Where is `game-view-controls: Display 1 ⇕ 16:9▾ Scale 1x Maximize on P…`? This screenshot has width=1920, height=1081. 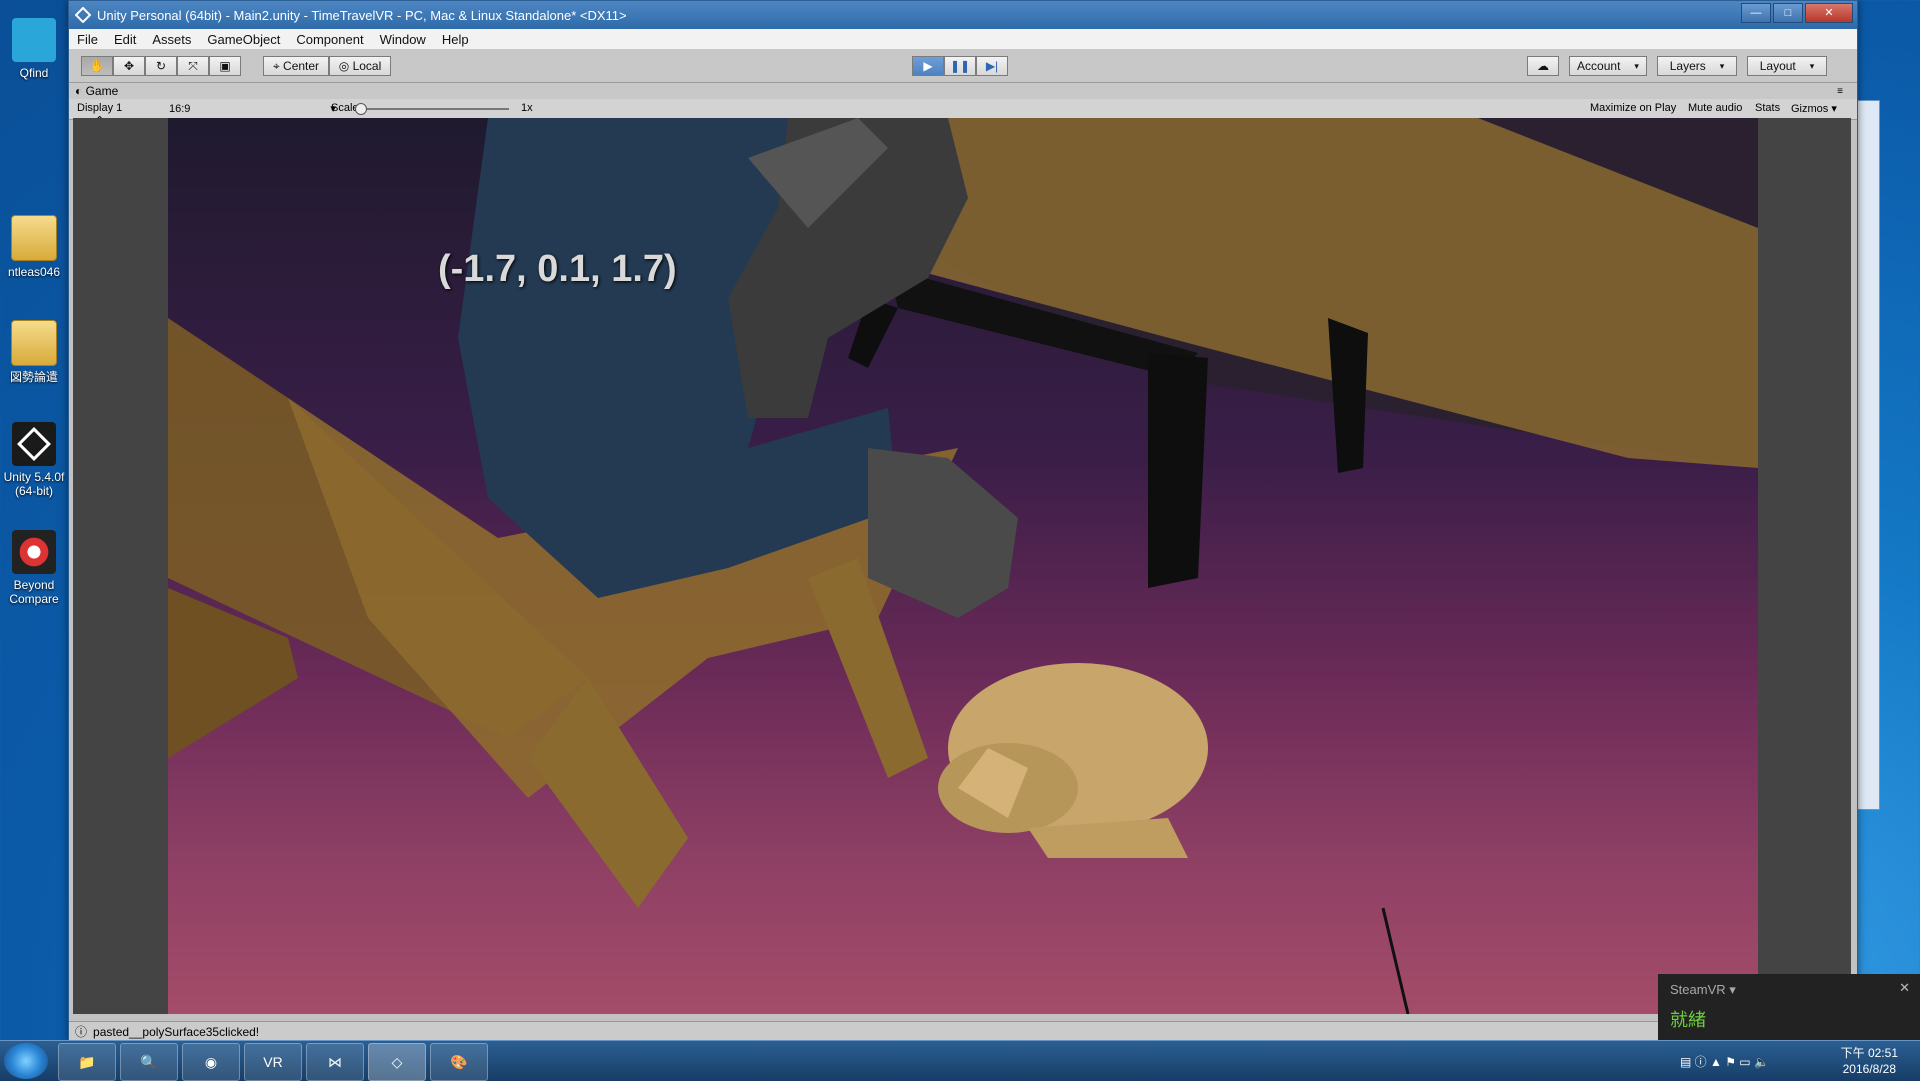 game-view-controls: Display 1 ⇕ 16:9▾ Scale 1x Maximize on P… is located at coordinates (963, 113).